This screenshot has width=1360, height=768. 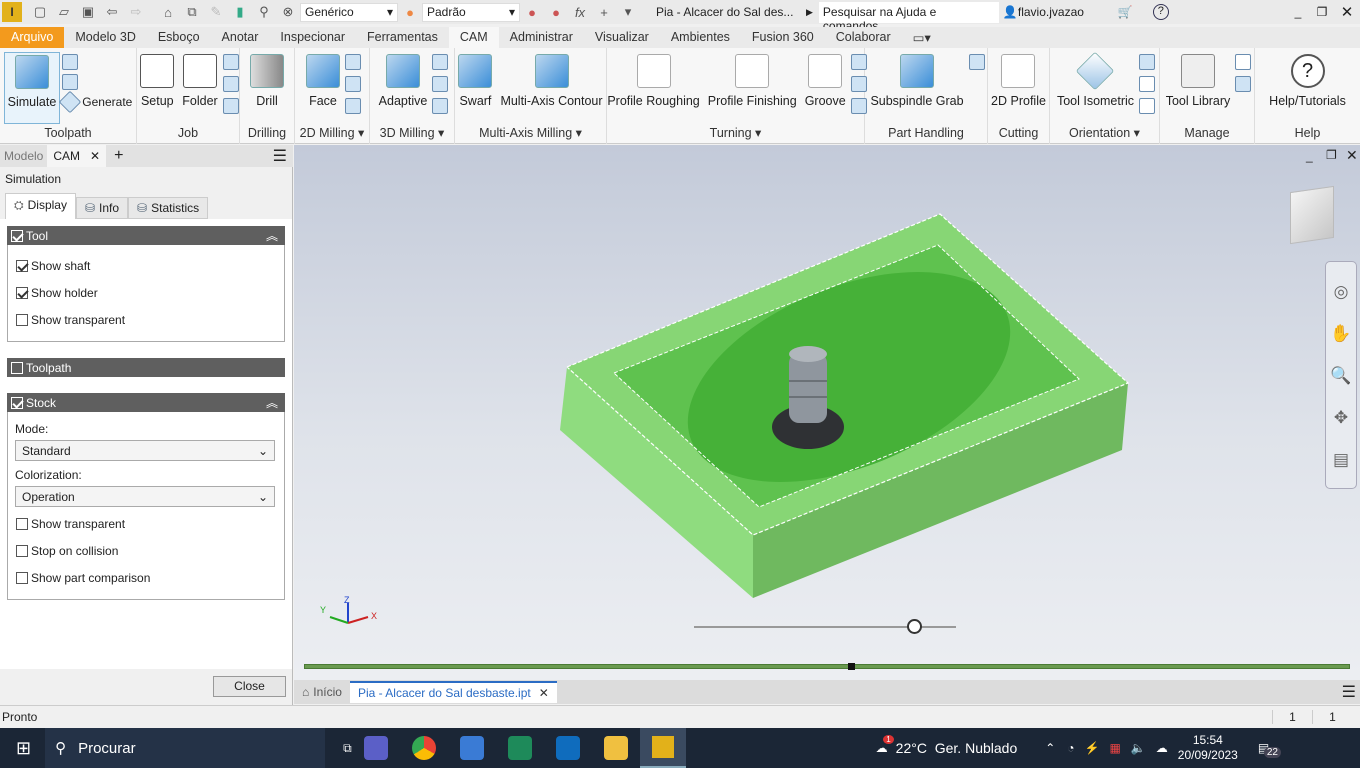 I want to click on app-logo: I, so click(x=12, y=12).